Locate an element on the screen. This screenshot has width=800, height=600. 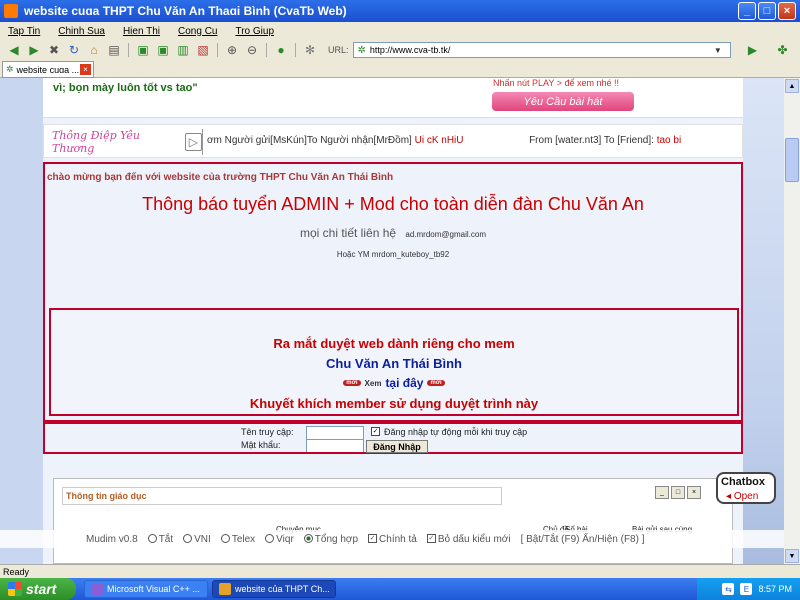
mudim-option-viqr: Viqr is located at coordinates (279, 539).